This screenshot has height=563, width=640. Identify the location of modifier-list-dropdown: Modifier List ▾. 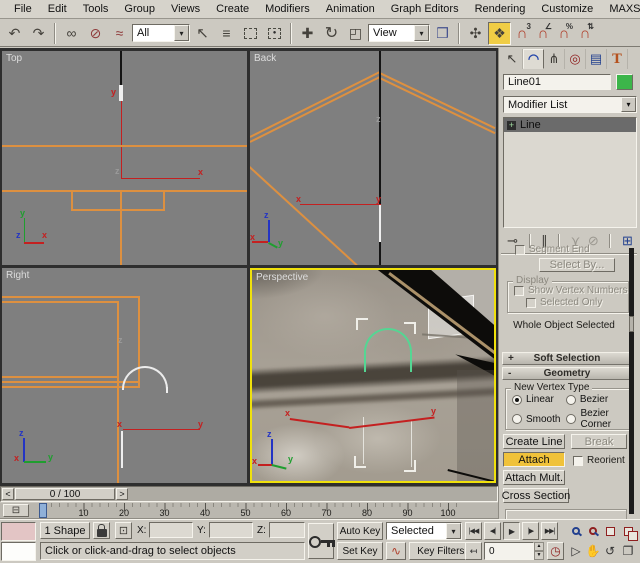
(570, 104).